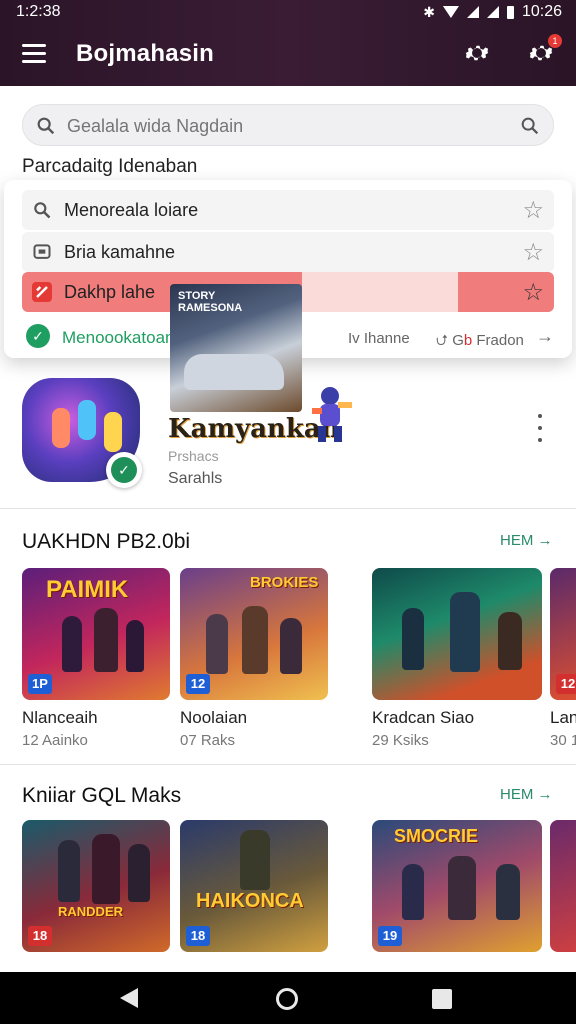 Image resolution: width=576 pixels, height=1024 pixels. Describe the element at coordinates (288, 56) in the screenshot. I see `app-bar: Bojmahasin 1` at that location.